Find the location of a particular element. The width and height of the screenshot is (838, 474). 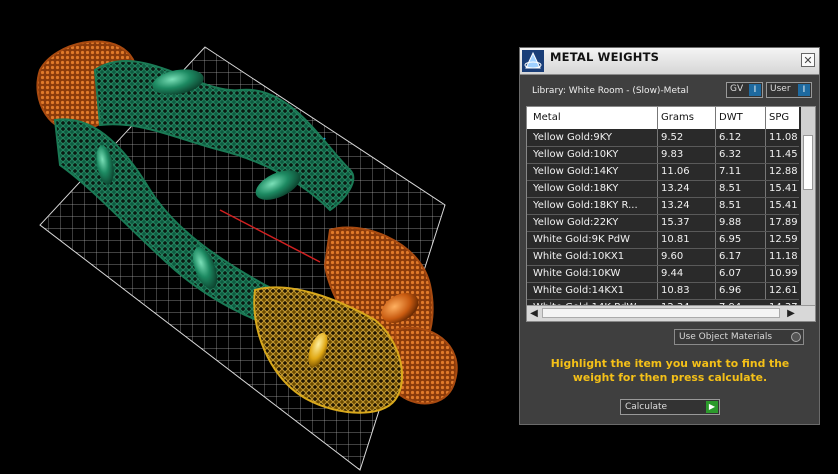

dwt-cell: 6.12 is located at coordinates (730, 137).